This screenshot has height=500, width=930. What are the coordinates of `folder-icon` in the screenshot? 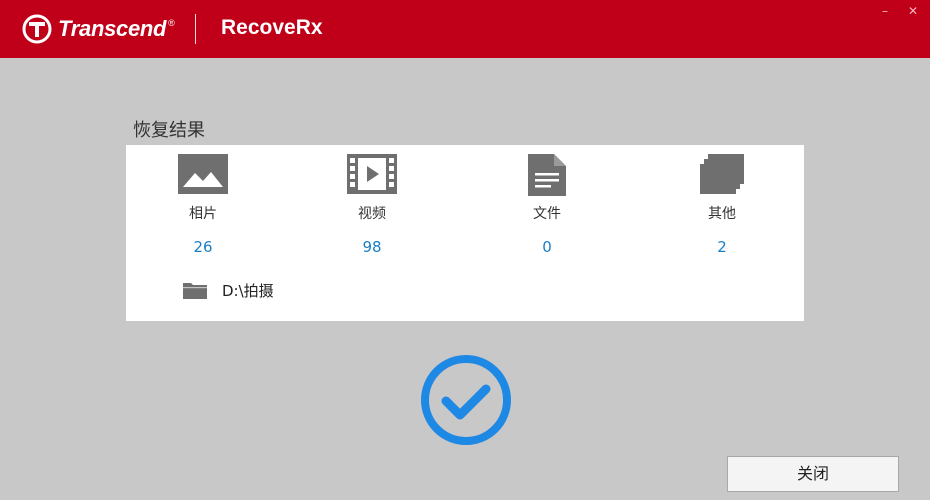 It's located at (195, 291).